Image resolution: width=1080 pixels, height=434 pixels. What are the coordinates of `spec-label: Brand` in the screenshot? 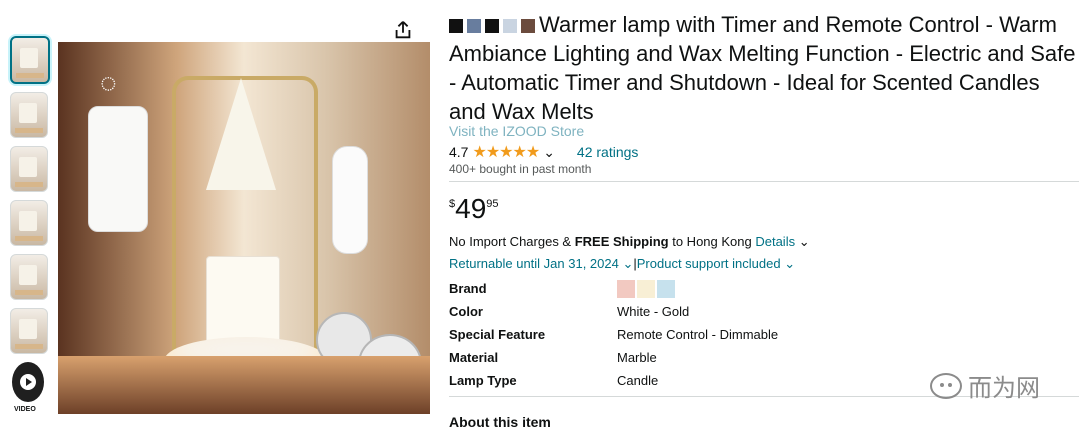 It's located at (468, 288).